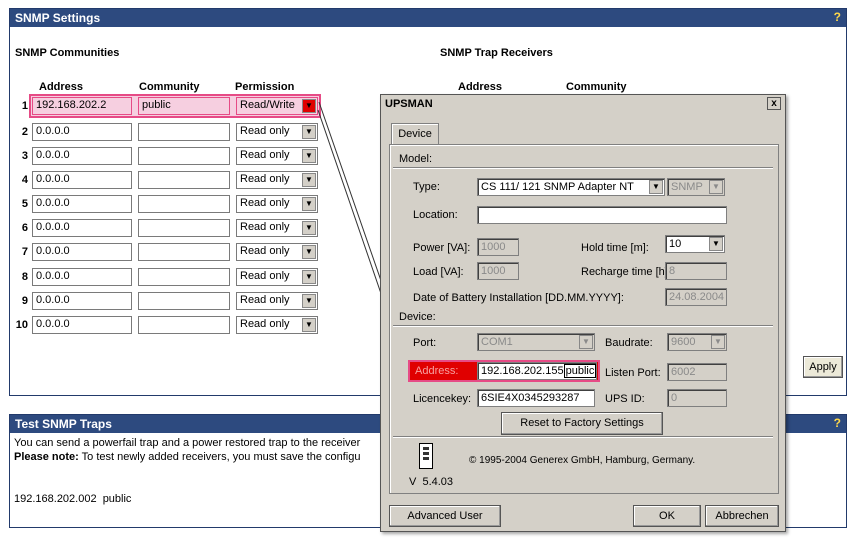 This screenshot has height=542, width=850. What do you see at coordinates (579, 371) in the screenshot?
I see `community-overlay: public` at bounding box center [579, 371].